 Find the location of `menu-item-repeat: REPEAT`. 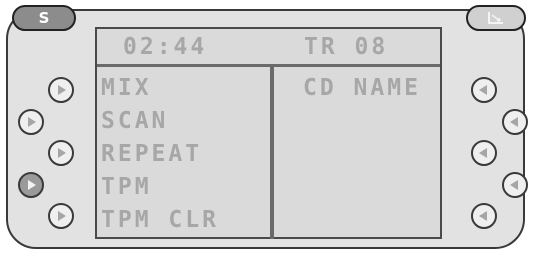

menu-item-repeat: REPEAT is located at coordinates (152, 154).